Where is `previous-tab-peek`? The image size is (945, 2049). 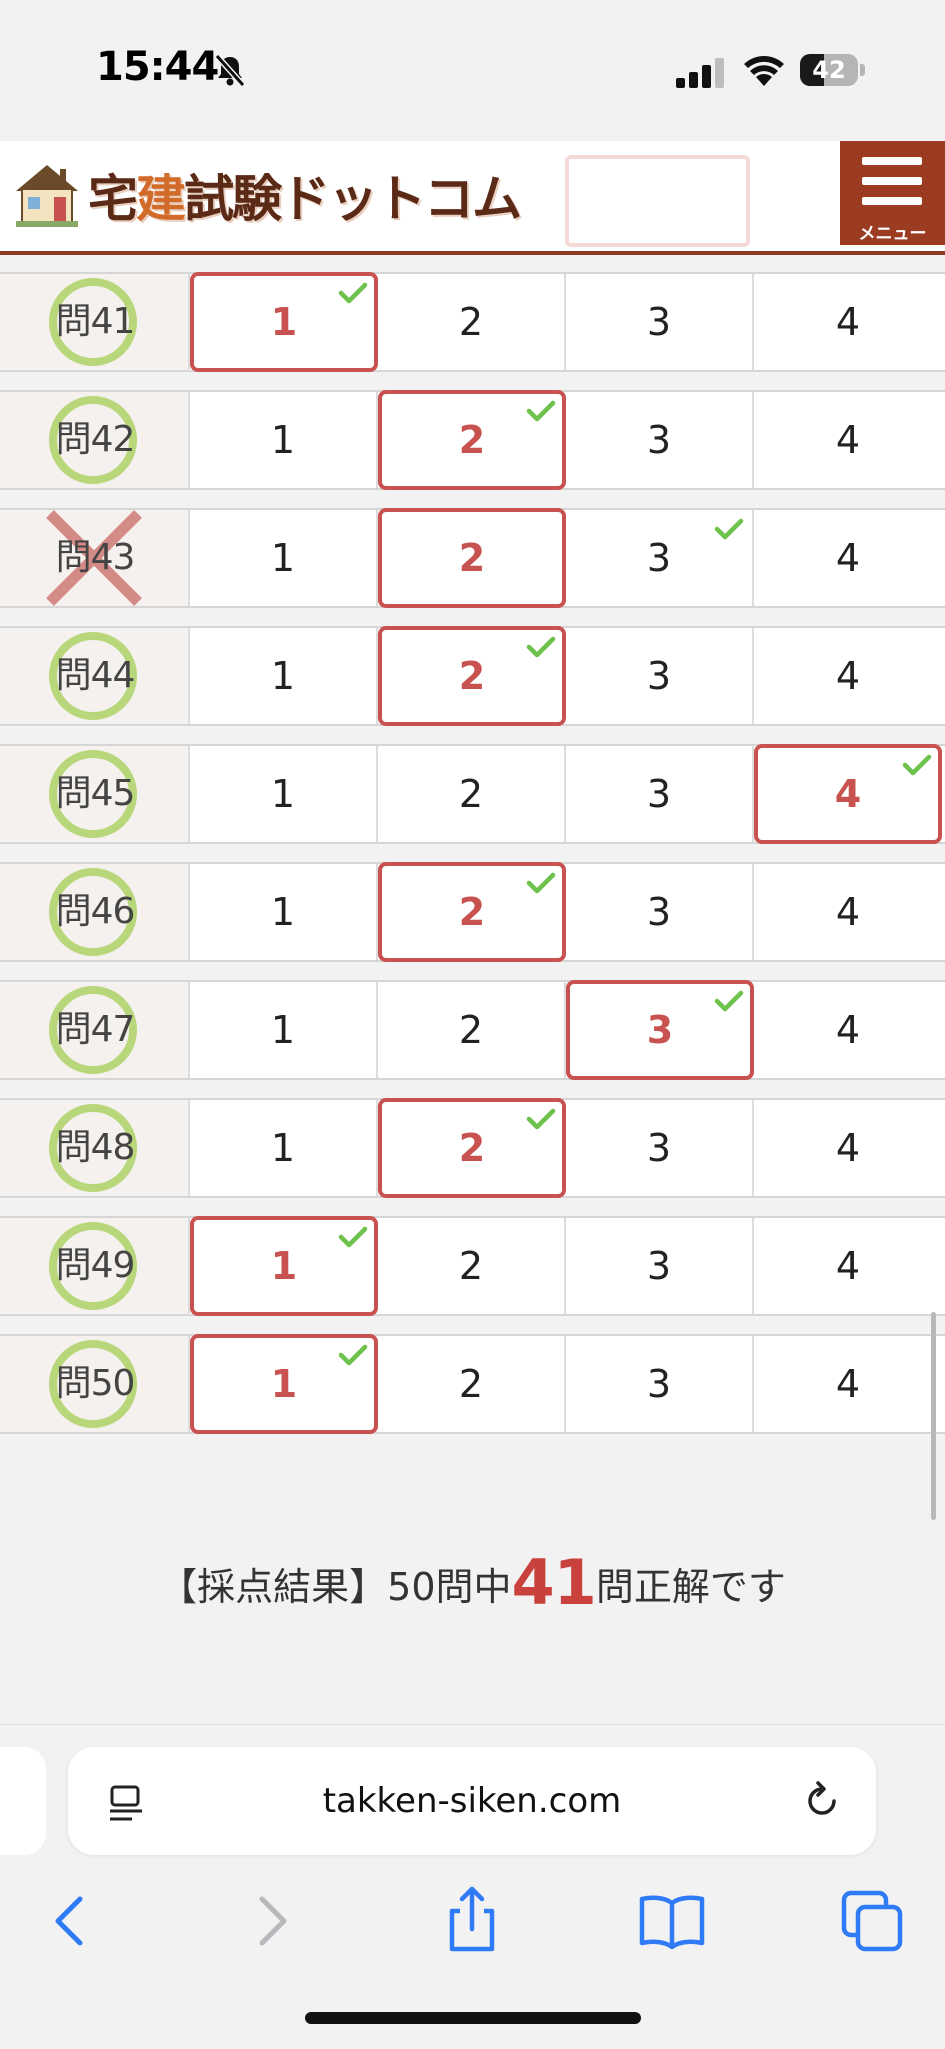 previous-tab-peek is located at coordinates (23, 1801).